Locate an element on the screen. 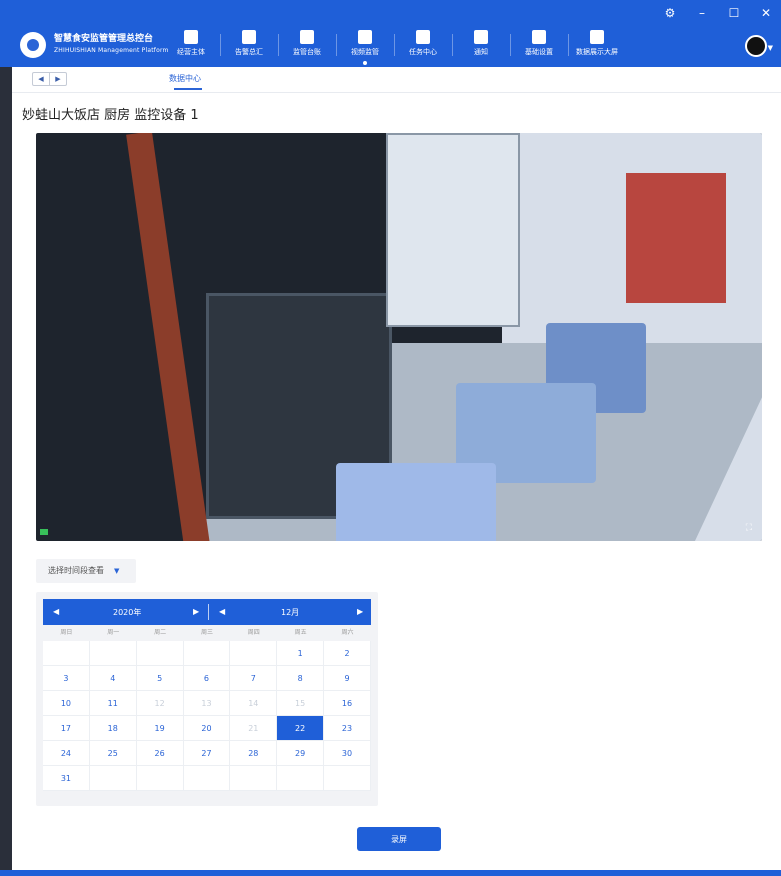 Image resolution: width=781 pixels, height=876 pixels. prev-month-button: ◀ is located at coordinates (222, 611).